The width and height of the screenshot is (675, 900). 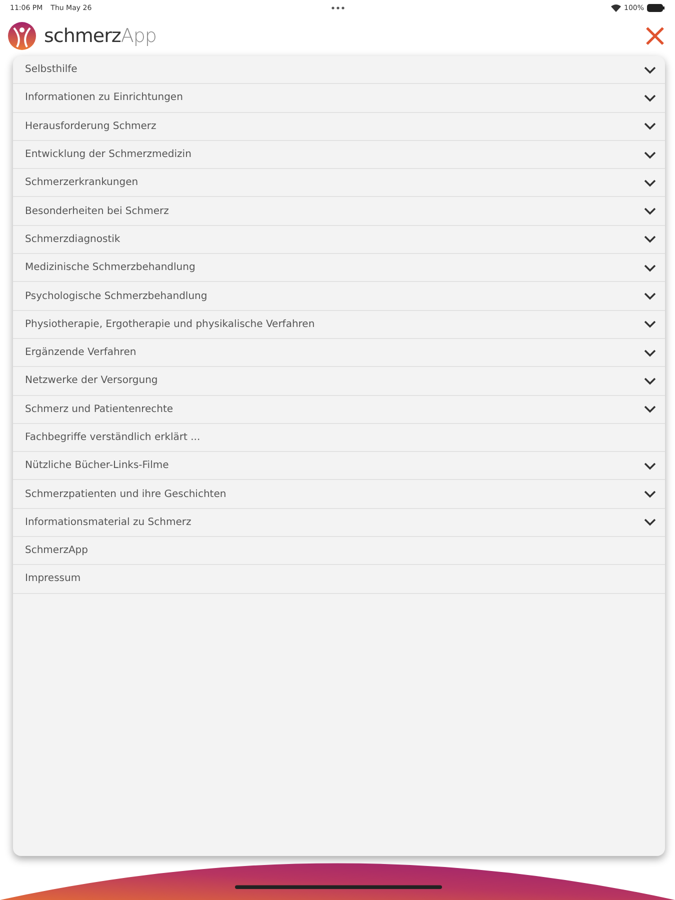 What do you see at coordinates (615, 8) in the screenshot?
I see `wifi-icon` at bounding box center [615, 8].